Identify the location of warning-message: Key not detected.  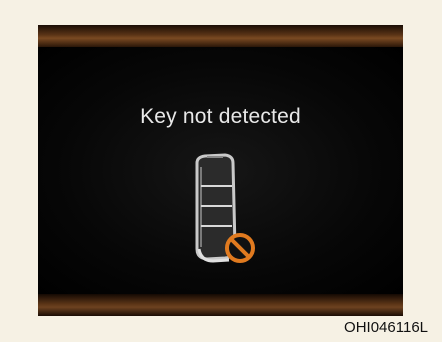
(220, 116).